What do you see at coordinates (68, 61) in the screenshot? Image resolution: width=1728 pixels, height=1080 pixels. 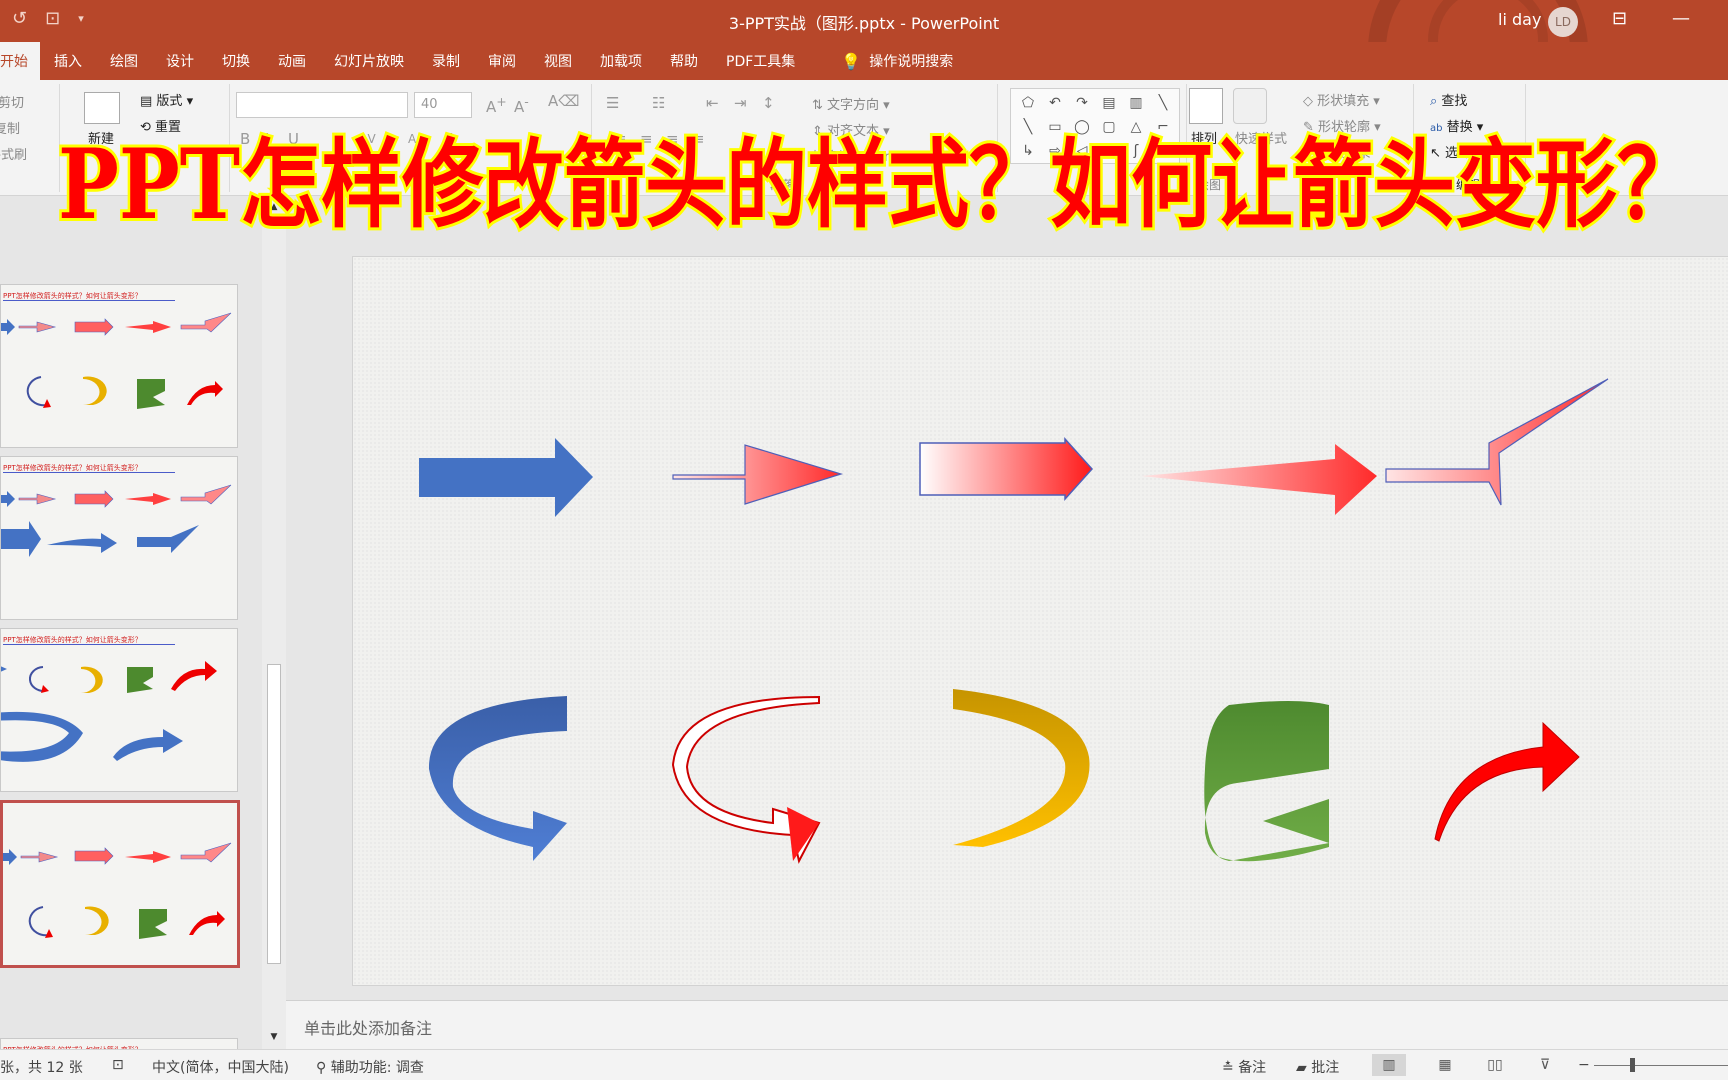 I see `tab-insert: 插入` at bounding box center [68, 61].